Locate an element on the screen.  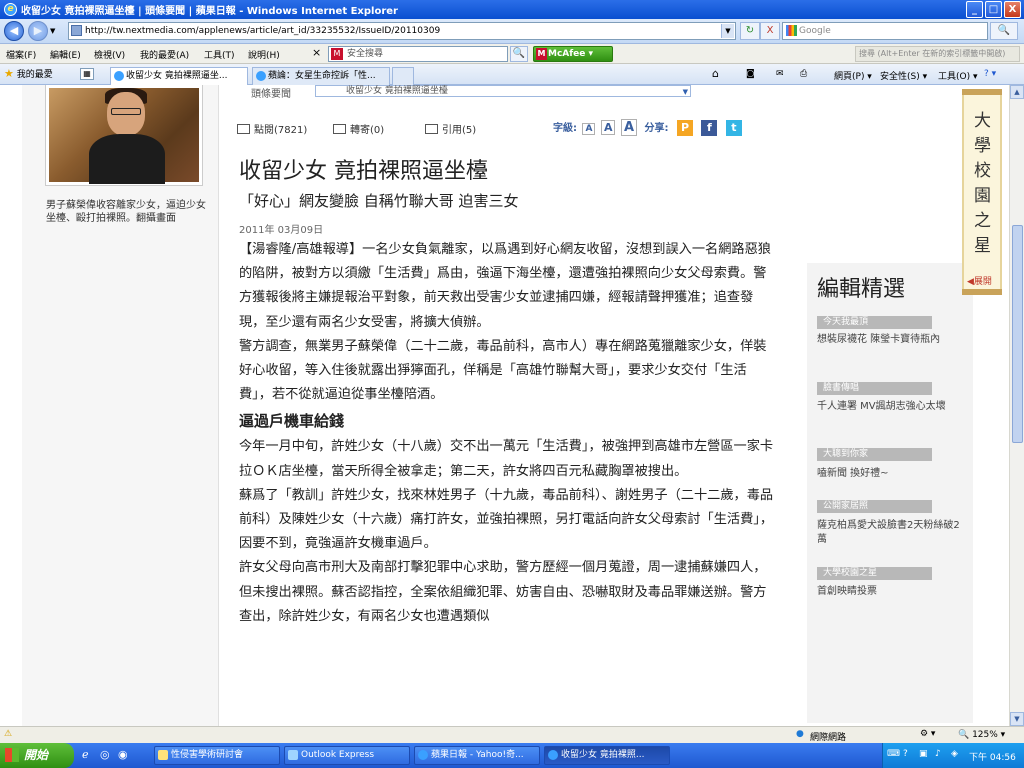
folder-icon is located at coordinates (163, 755).